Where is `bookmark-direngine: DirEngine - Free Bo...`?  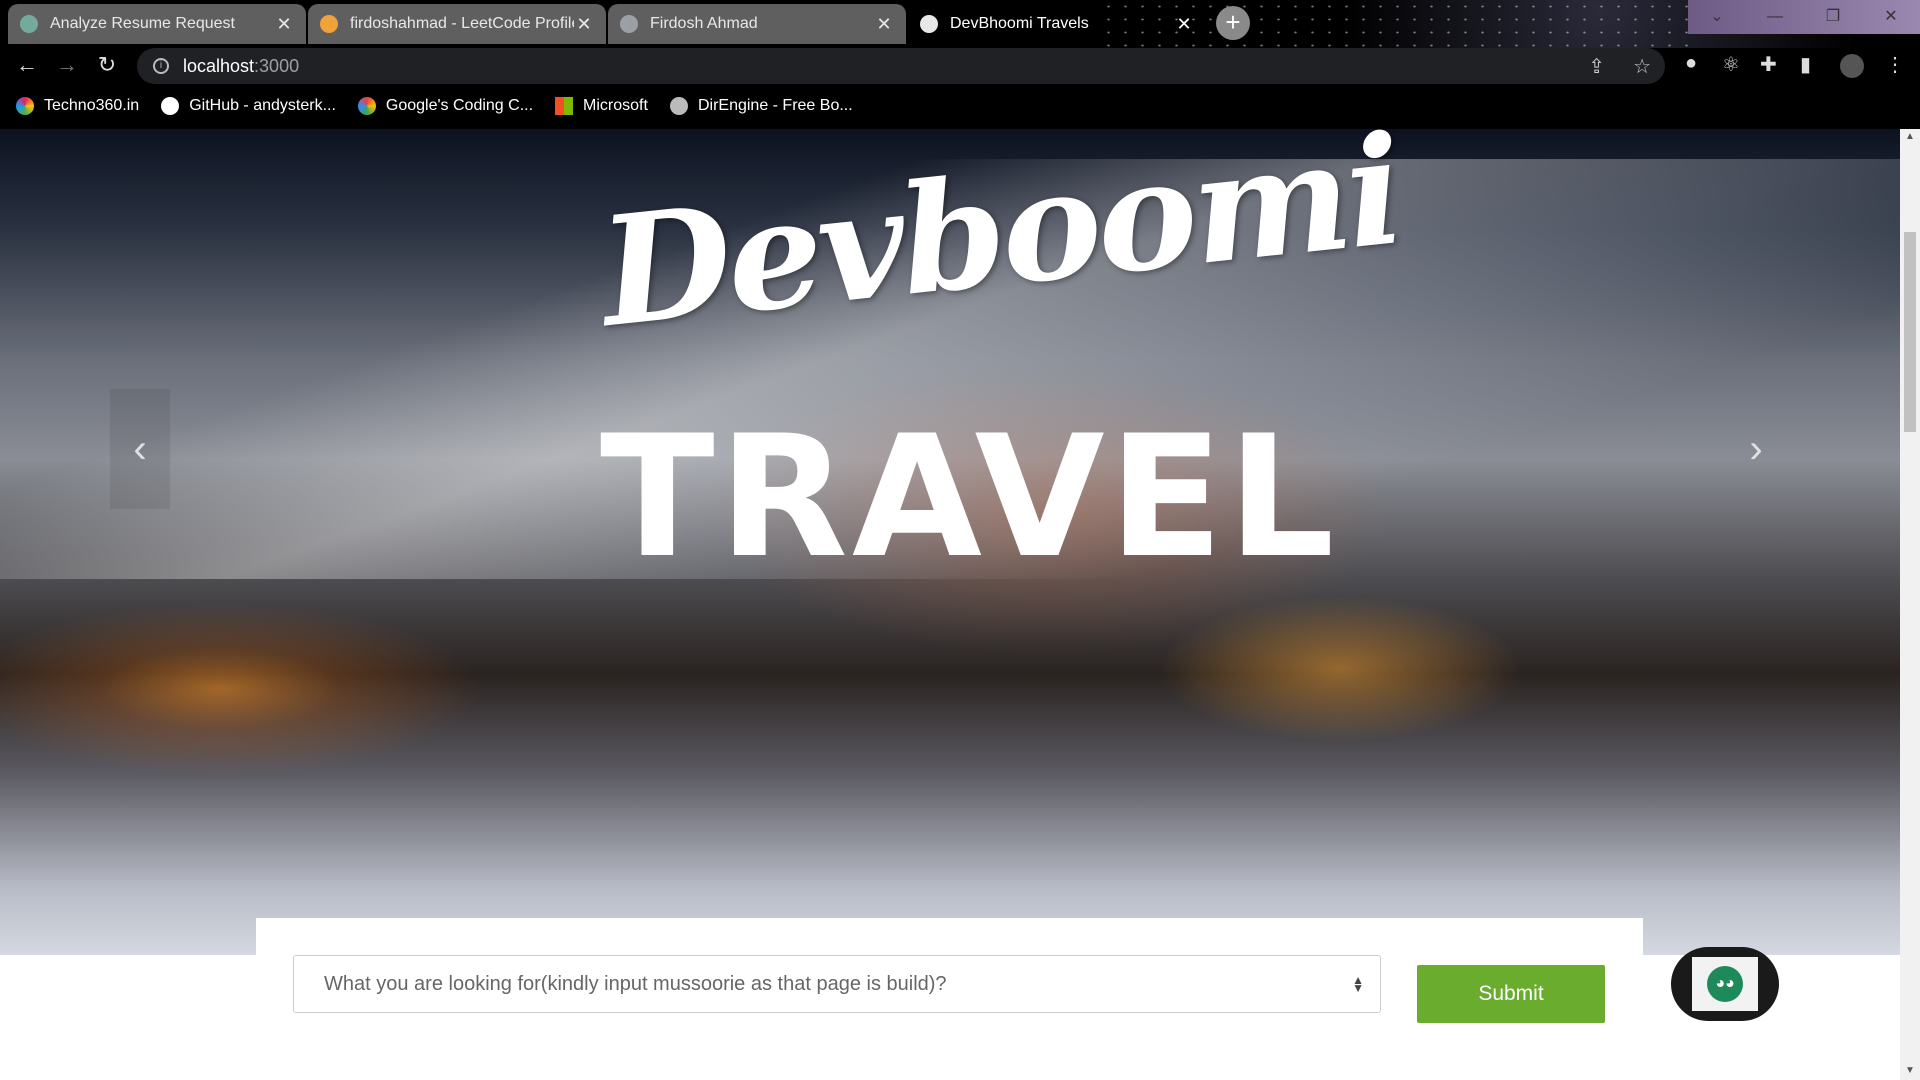
bookmark-direngine: DirEngine - Free Bo... is located at coordinates (761, 106).